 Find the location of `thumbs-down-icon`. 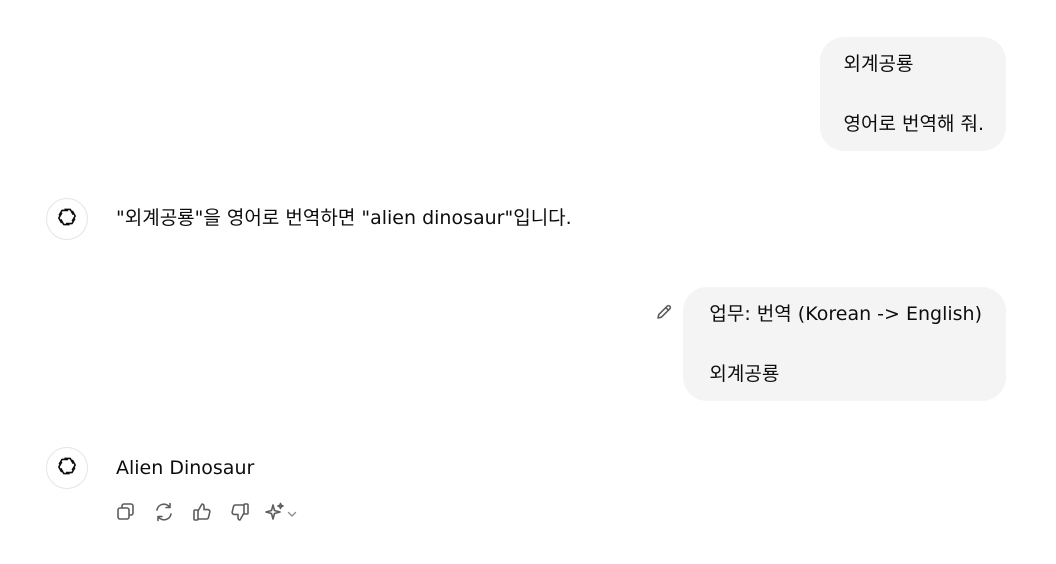

thumbs-down-icon is located at coordinates (240, 514).